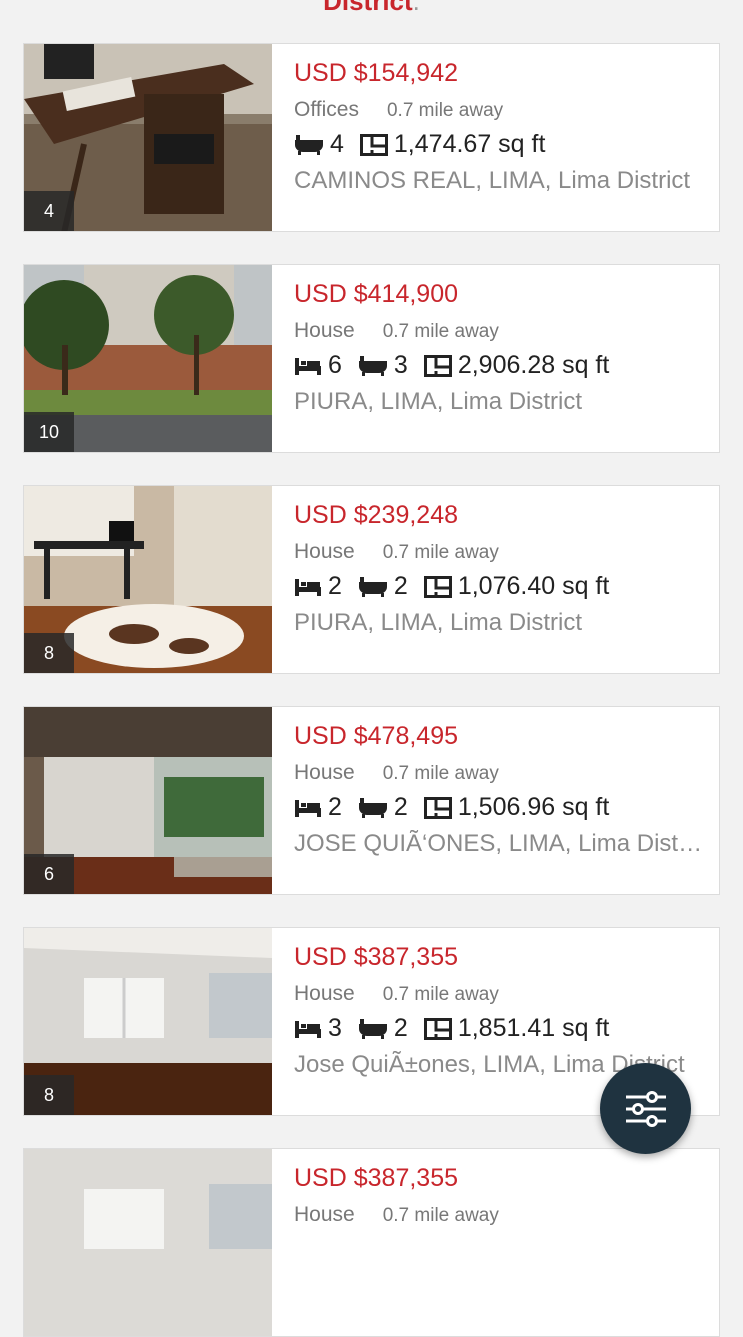 The width and height of the screenshot is (743, 1337). I want to click on area-spec: 1,851.41 sq ft, so click(516, 1028).